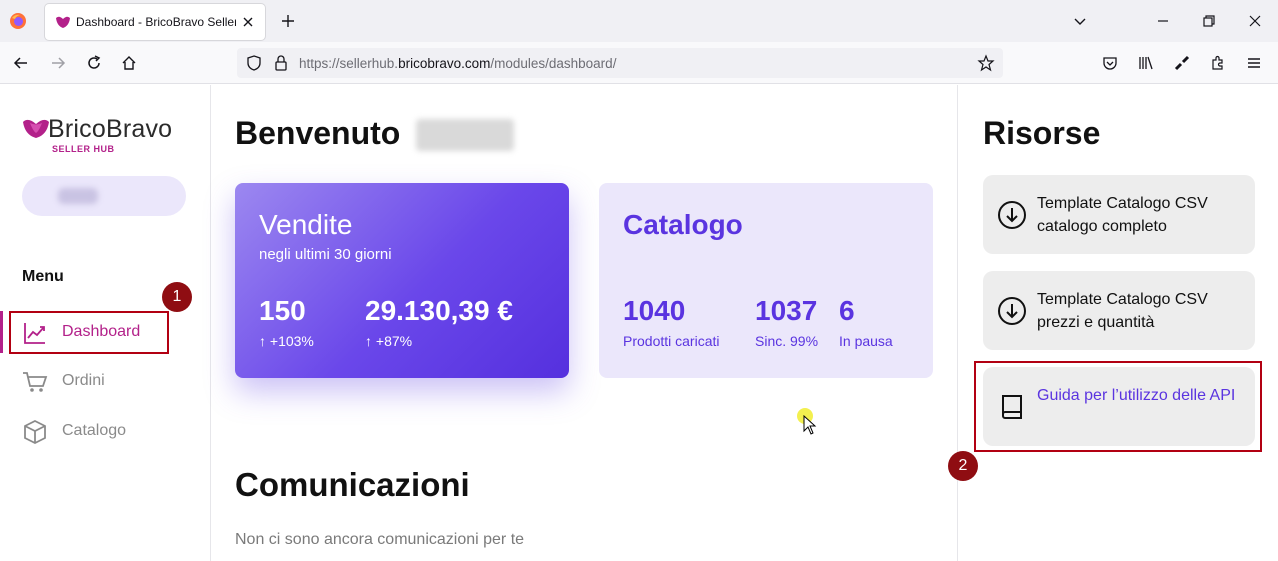 The image size is (1278, 561). I want to click on tab-list-icon, so click(1080, 21).